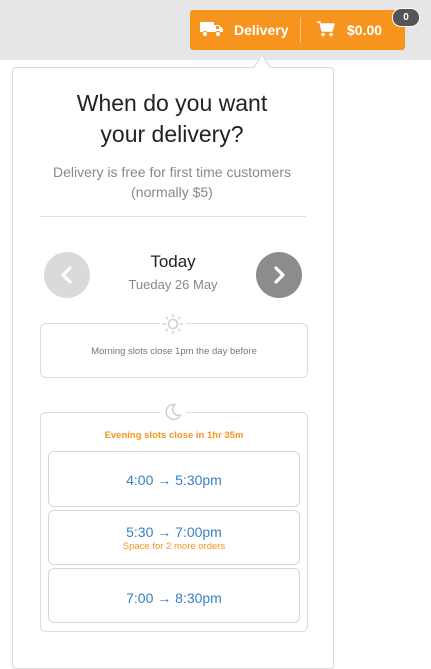 This screenshot has height=669, width=431. What do you see at coordinates (173, 284) in the screenshot?
I see `day-date: Tueday 26 May` at bounding box center [173, 284].